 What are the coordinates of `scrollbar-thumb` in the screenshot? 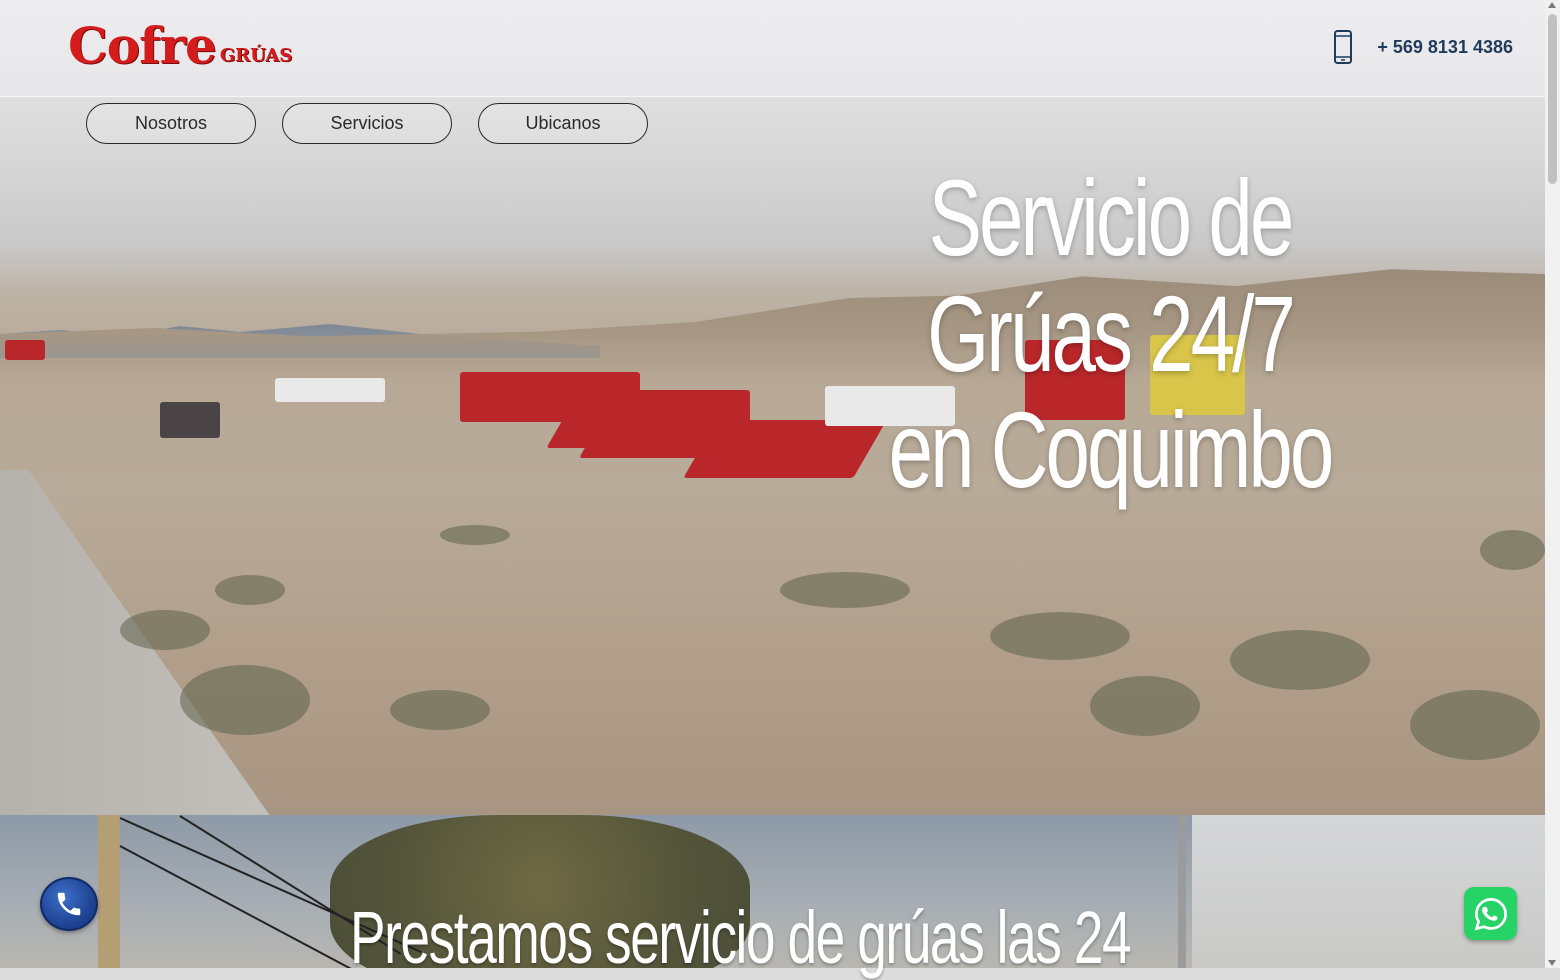 It's located at (1552, 99).